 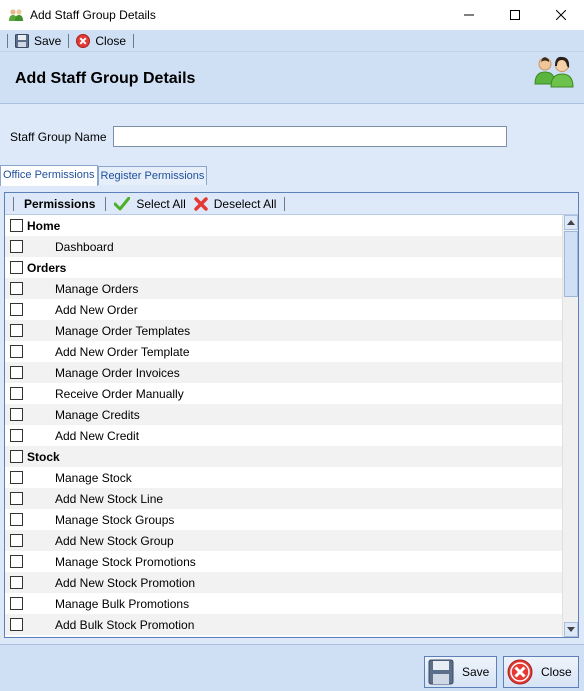 I want to click on maximize-button, so click(x=515, y=15).